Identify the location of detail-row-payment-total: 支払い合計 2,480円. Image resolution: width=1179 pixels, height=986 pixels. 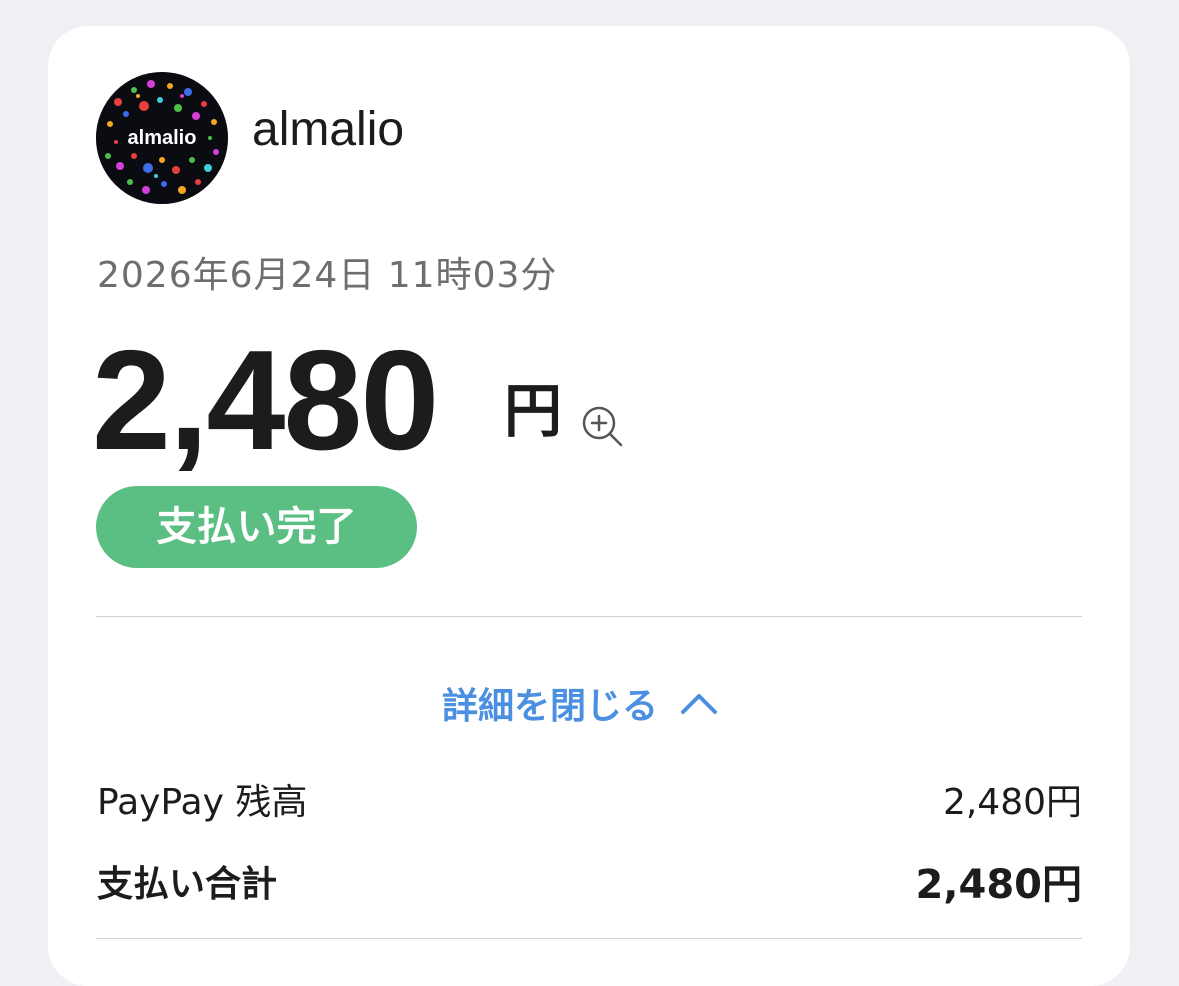
(589, 885).